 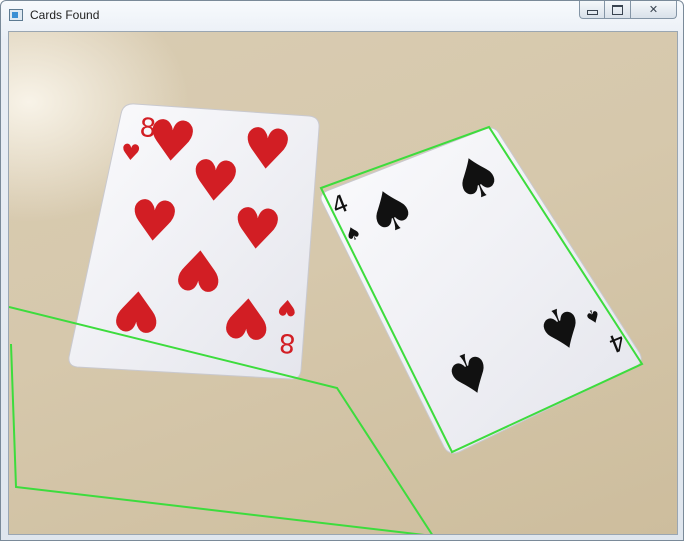 I want to click on window-controls: ✕, so click(x=628, y=11).